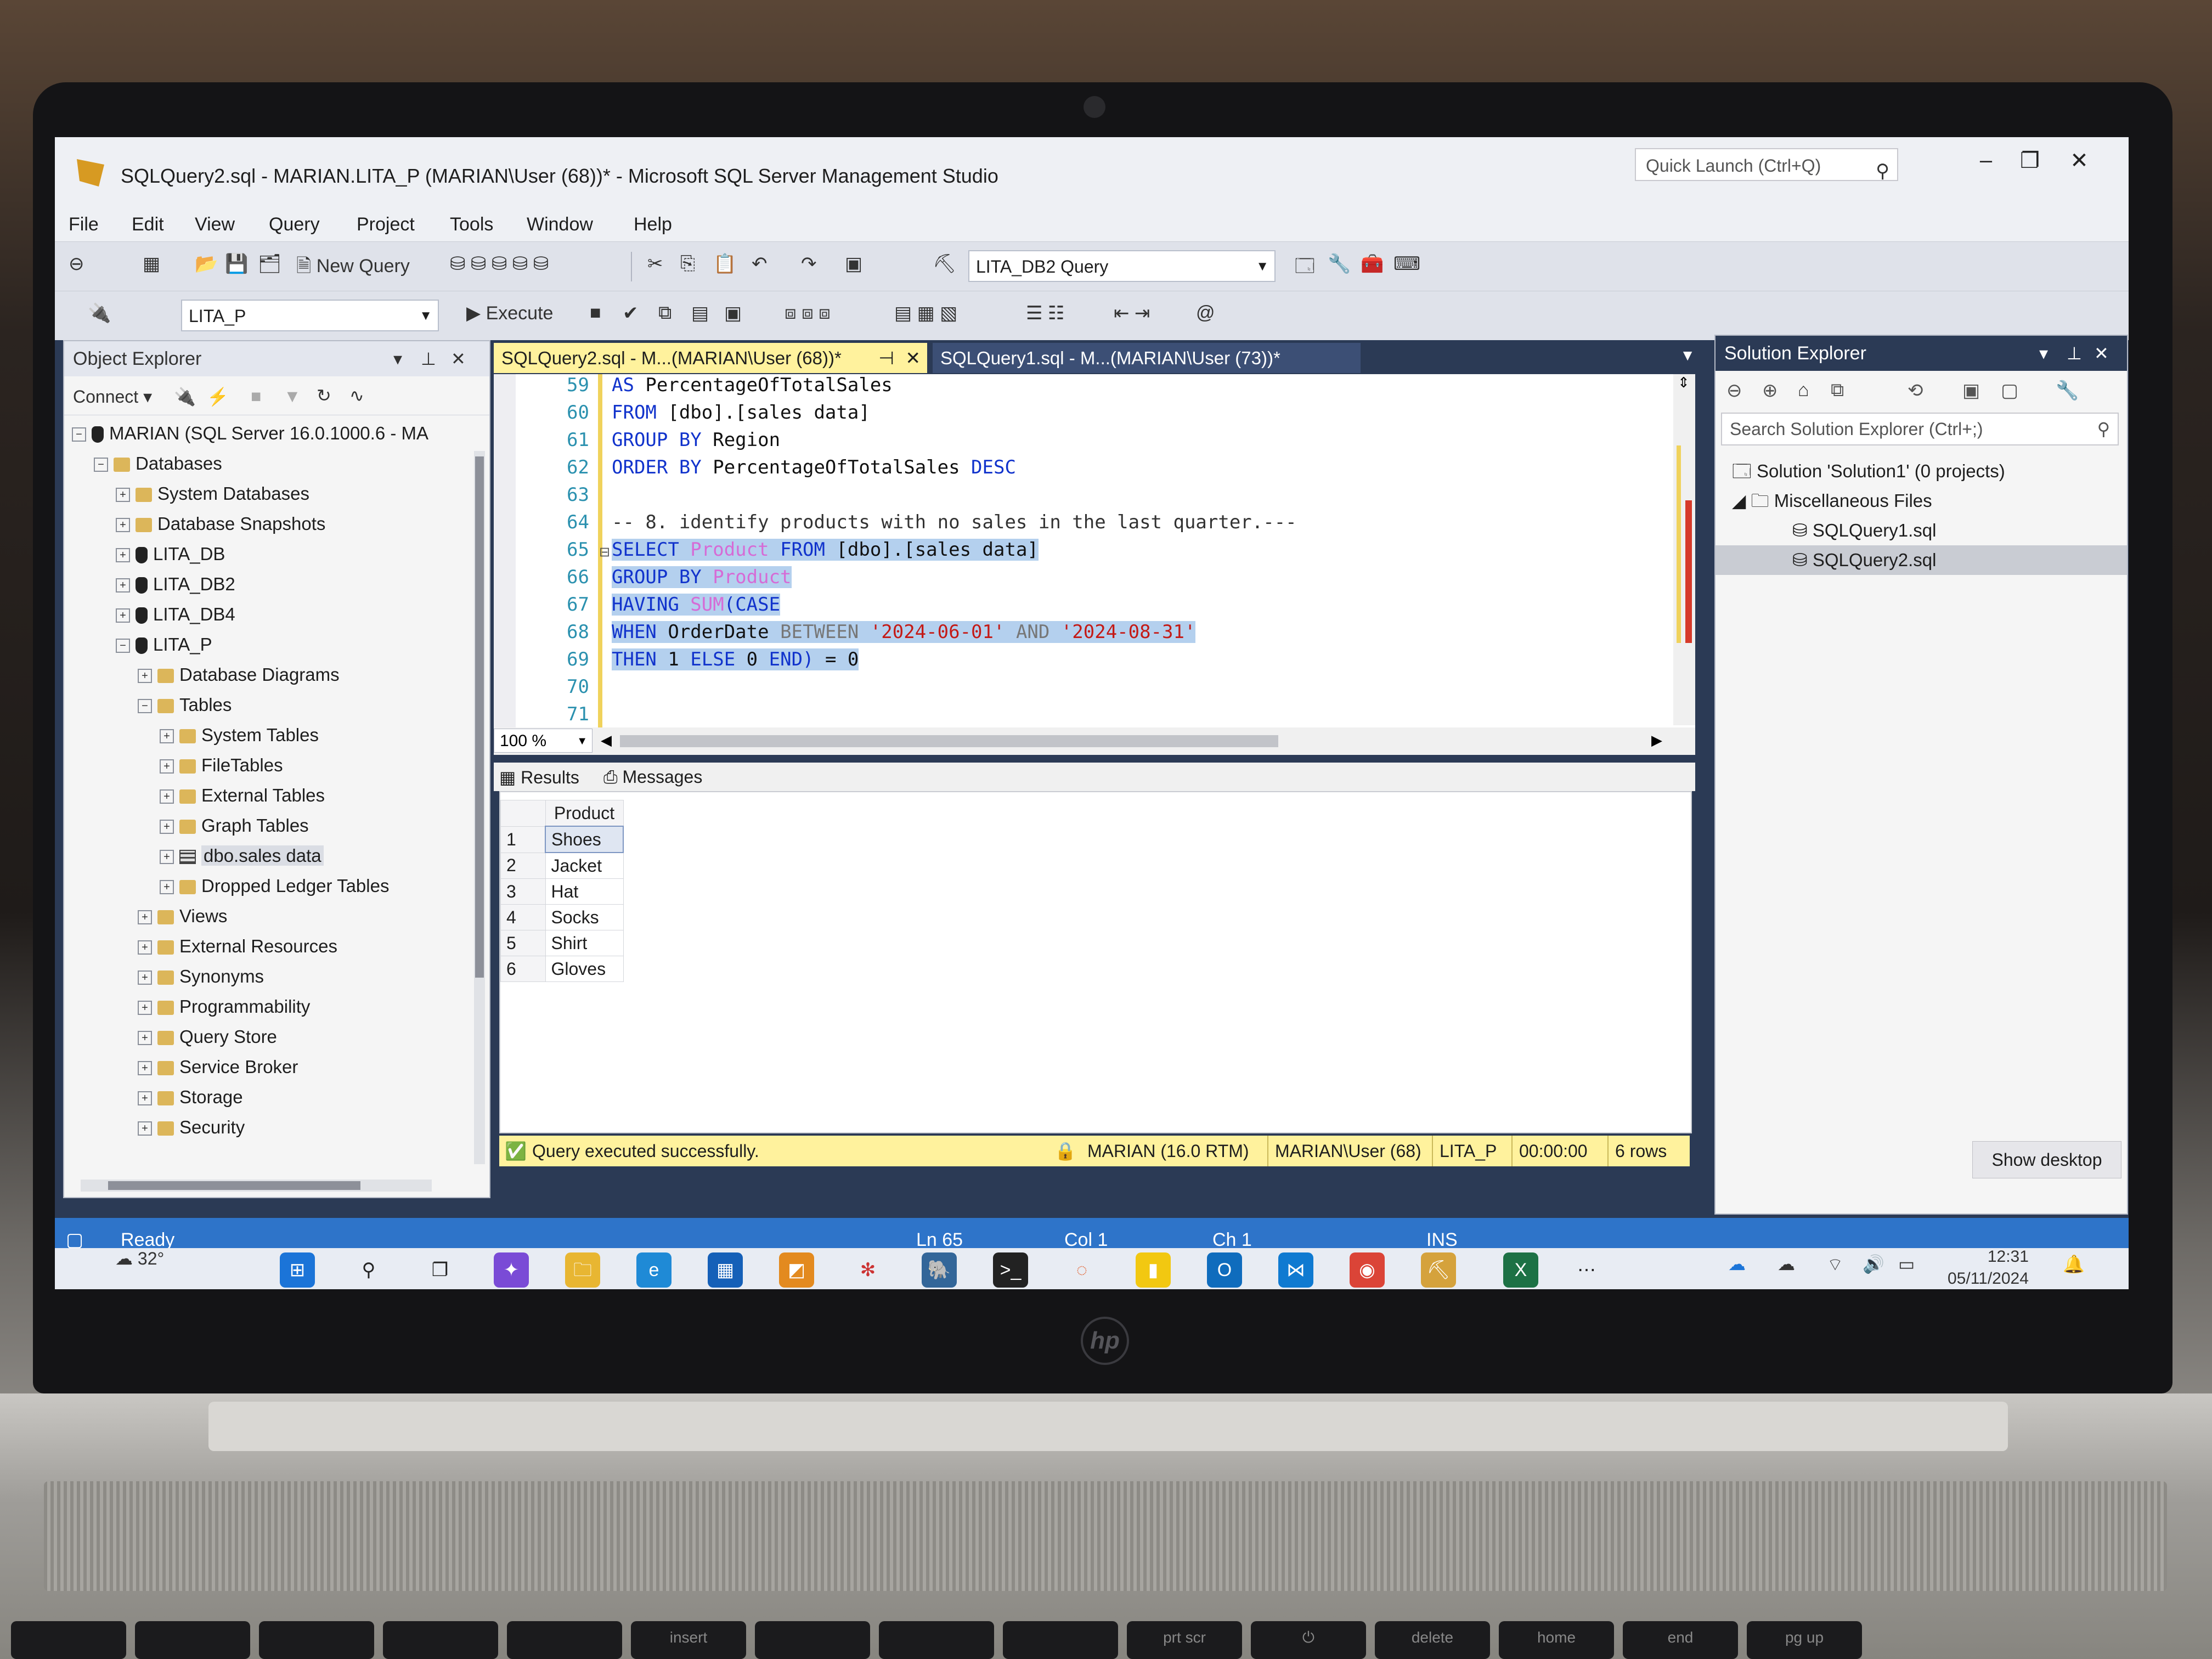 This screenshot has height=1659, width=2212. I want to click on more-icon: ⋯, so click(1586, 1270).